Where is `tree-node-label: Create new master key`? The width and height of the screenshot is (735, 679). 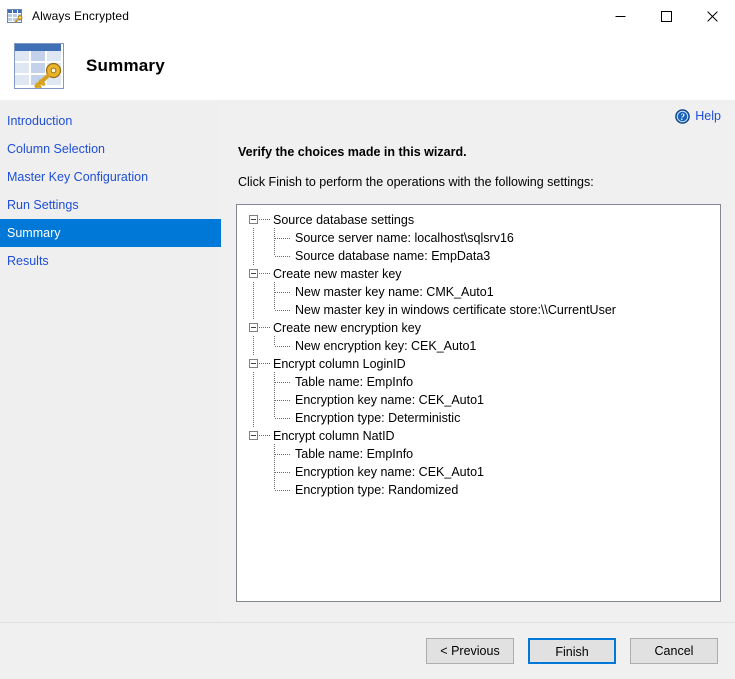 tree-node-label: Create new master key is located at coordinates (337, 274).